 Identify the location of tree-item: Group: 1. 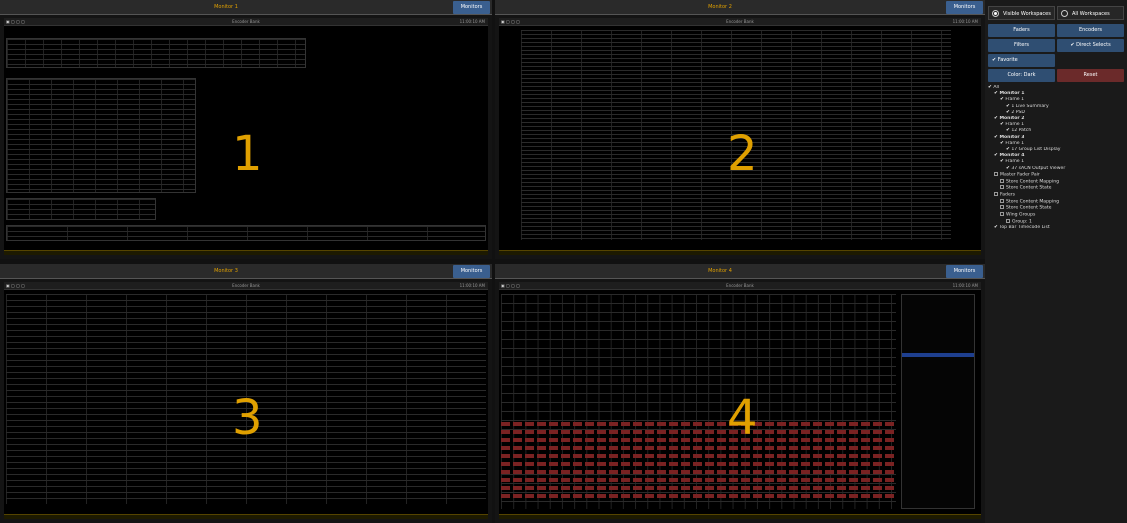
(1056, 222).